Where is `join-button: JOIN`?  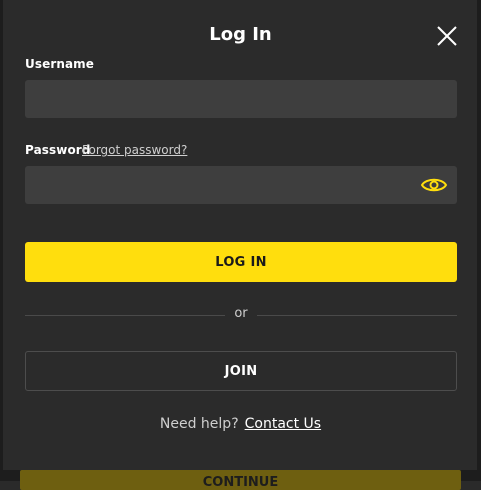
join-button: JOIN is located at coordinates (241, 371).